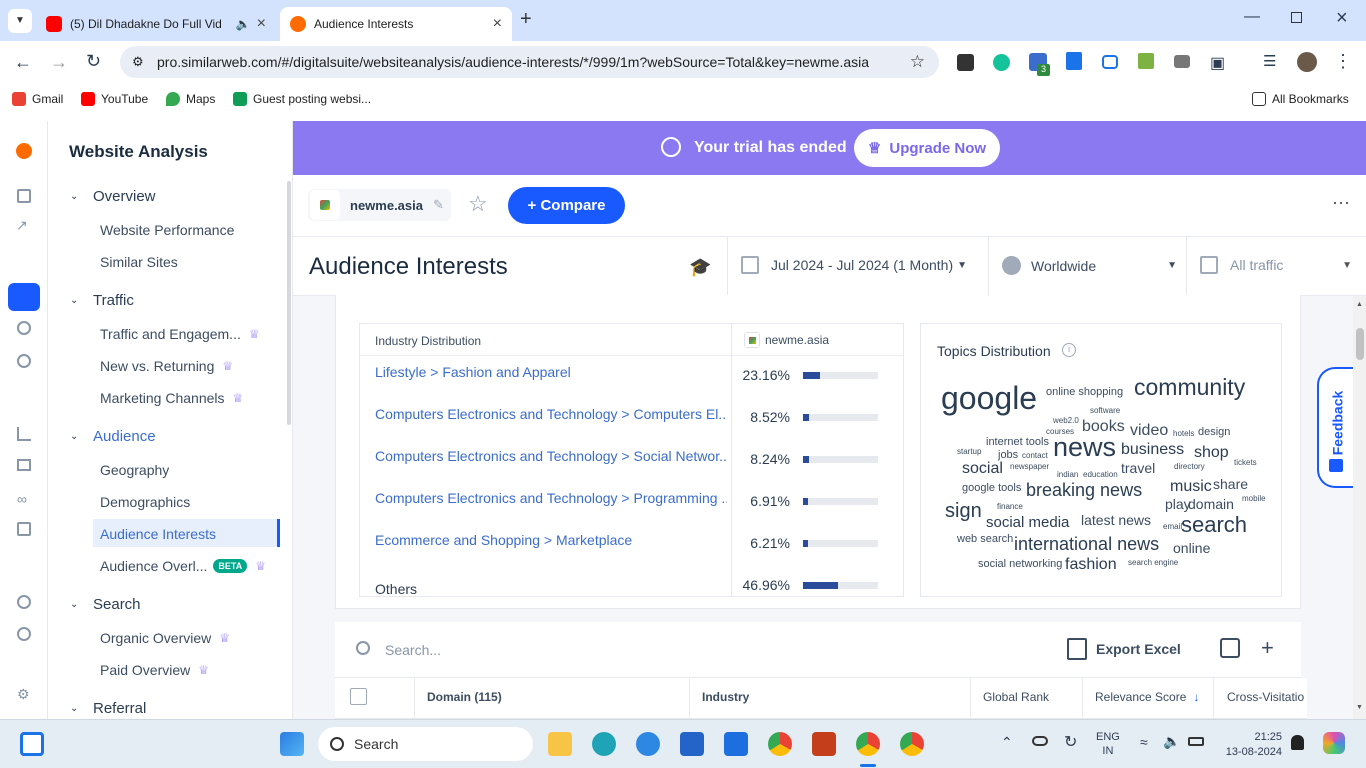  What do you see at coordinates (379, 205) in the screenshot?
I see `site-chip: newme.asia ✎` at bounding box center [379, 205].